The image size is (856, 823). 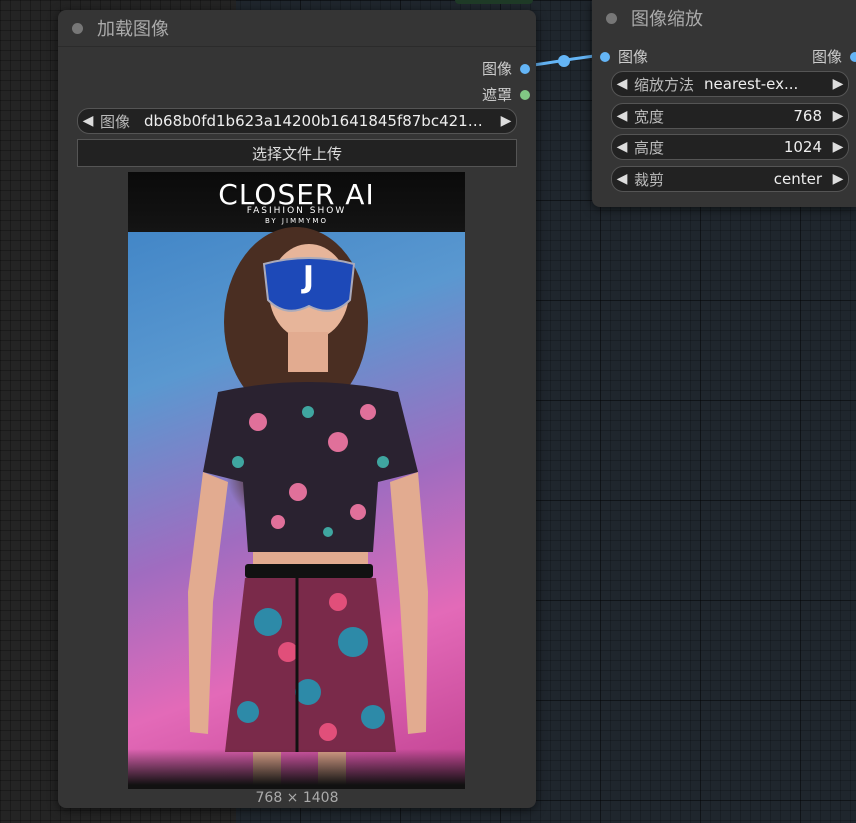 I want to click on height-widget: ◀ 高度 1024 ▶, so click(x=730, y=147).